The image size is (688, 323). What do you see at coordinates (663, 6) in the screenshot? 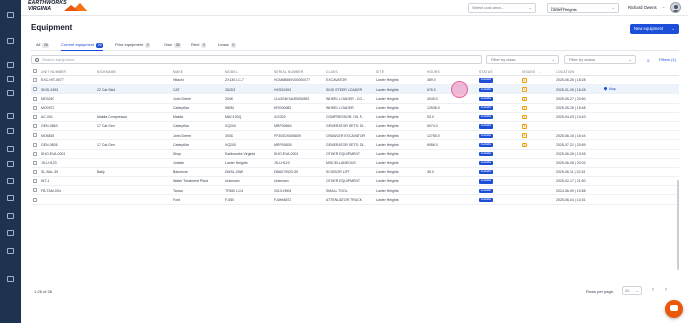
I see `chevron-down-icon: ⌄` at bounding box center [663, 6].